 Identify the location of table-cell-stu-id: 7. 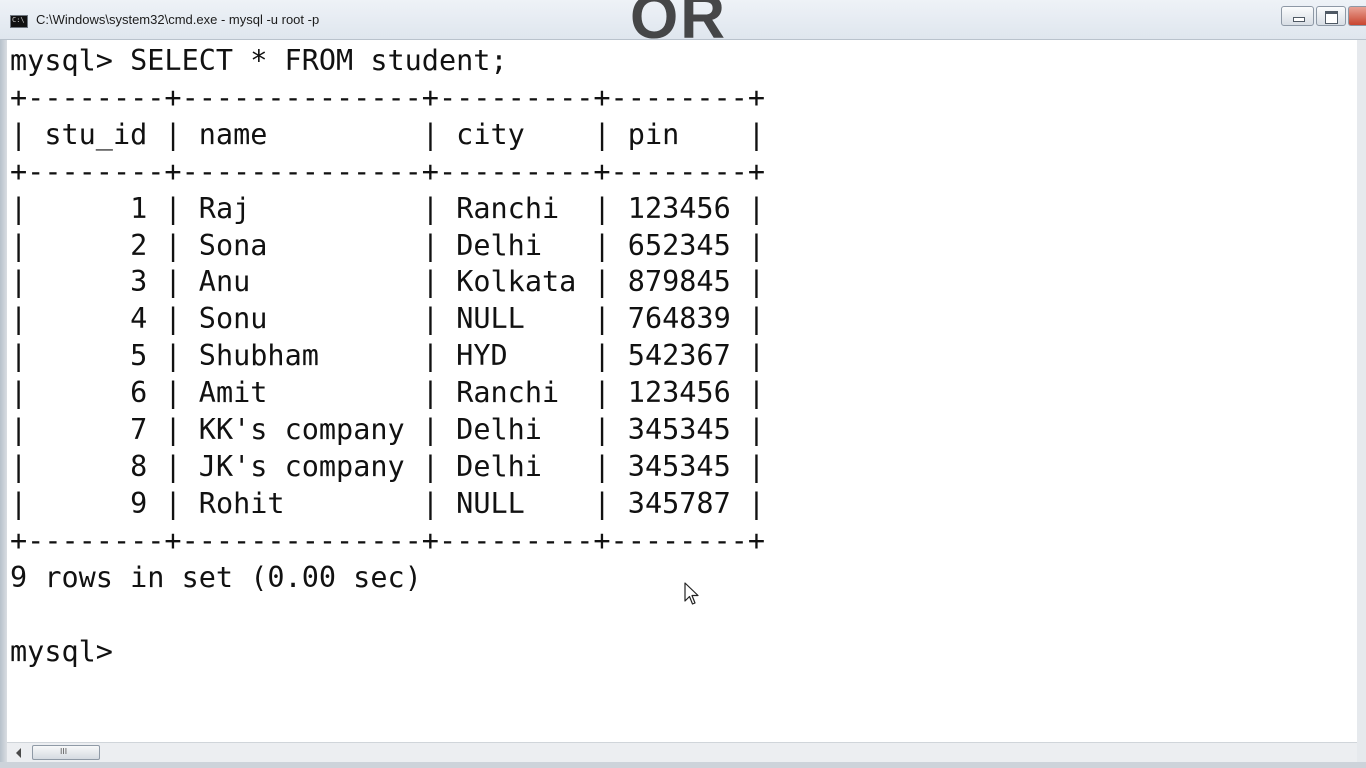
(139, 430).